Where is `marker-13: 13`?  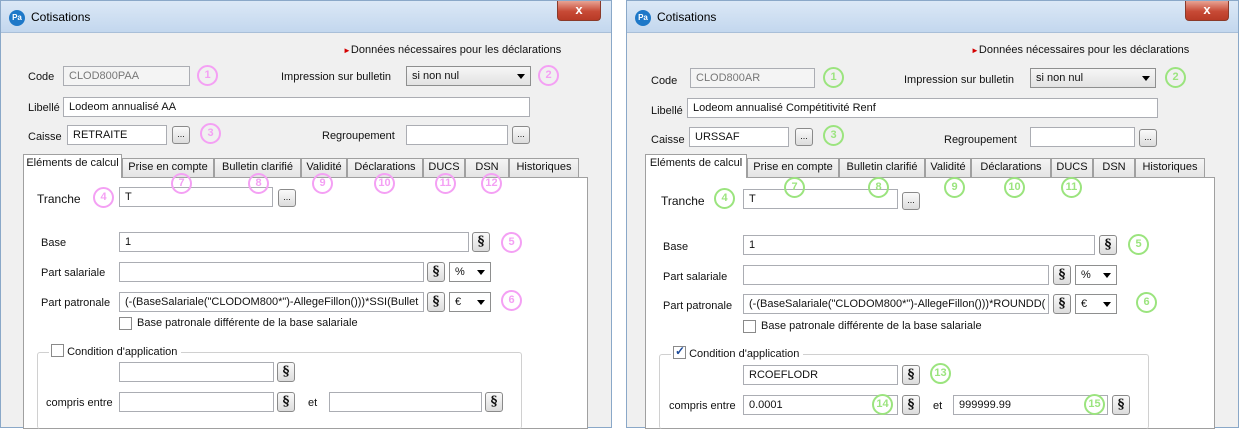 marker-13: 13 is located at coordinates (940, 373).